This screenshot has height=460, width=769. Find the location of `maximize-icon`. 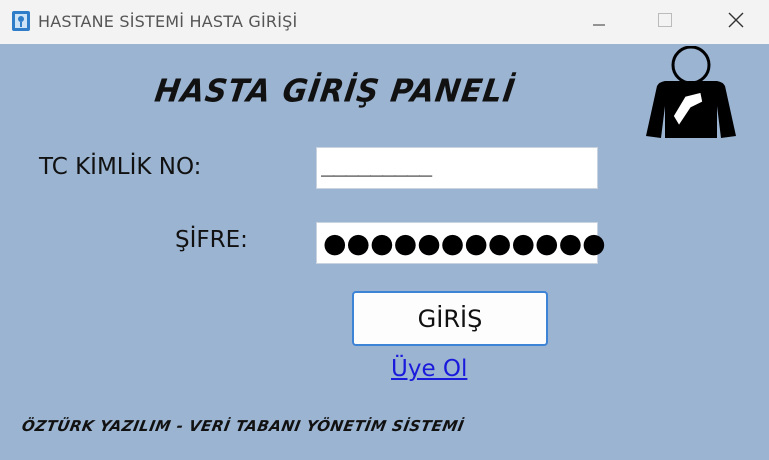

maximize-icon is located at coordinates (665, 22).